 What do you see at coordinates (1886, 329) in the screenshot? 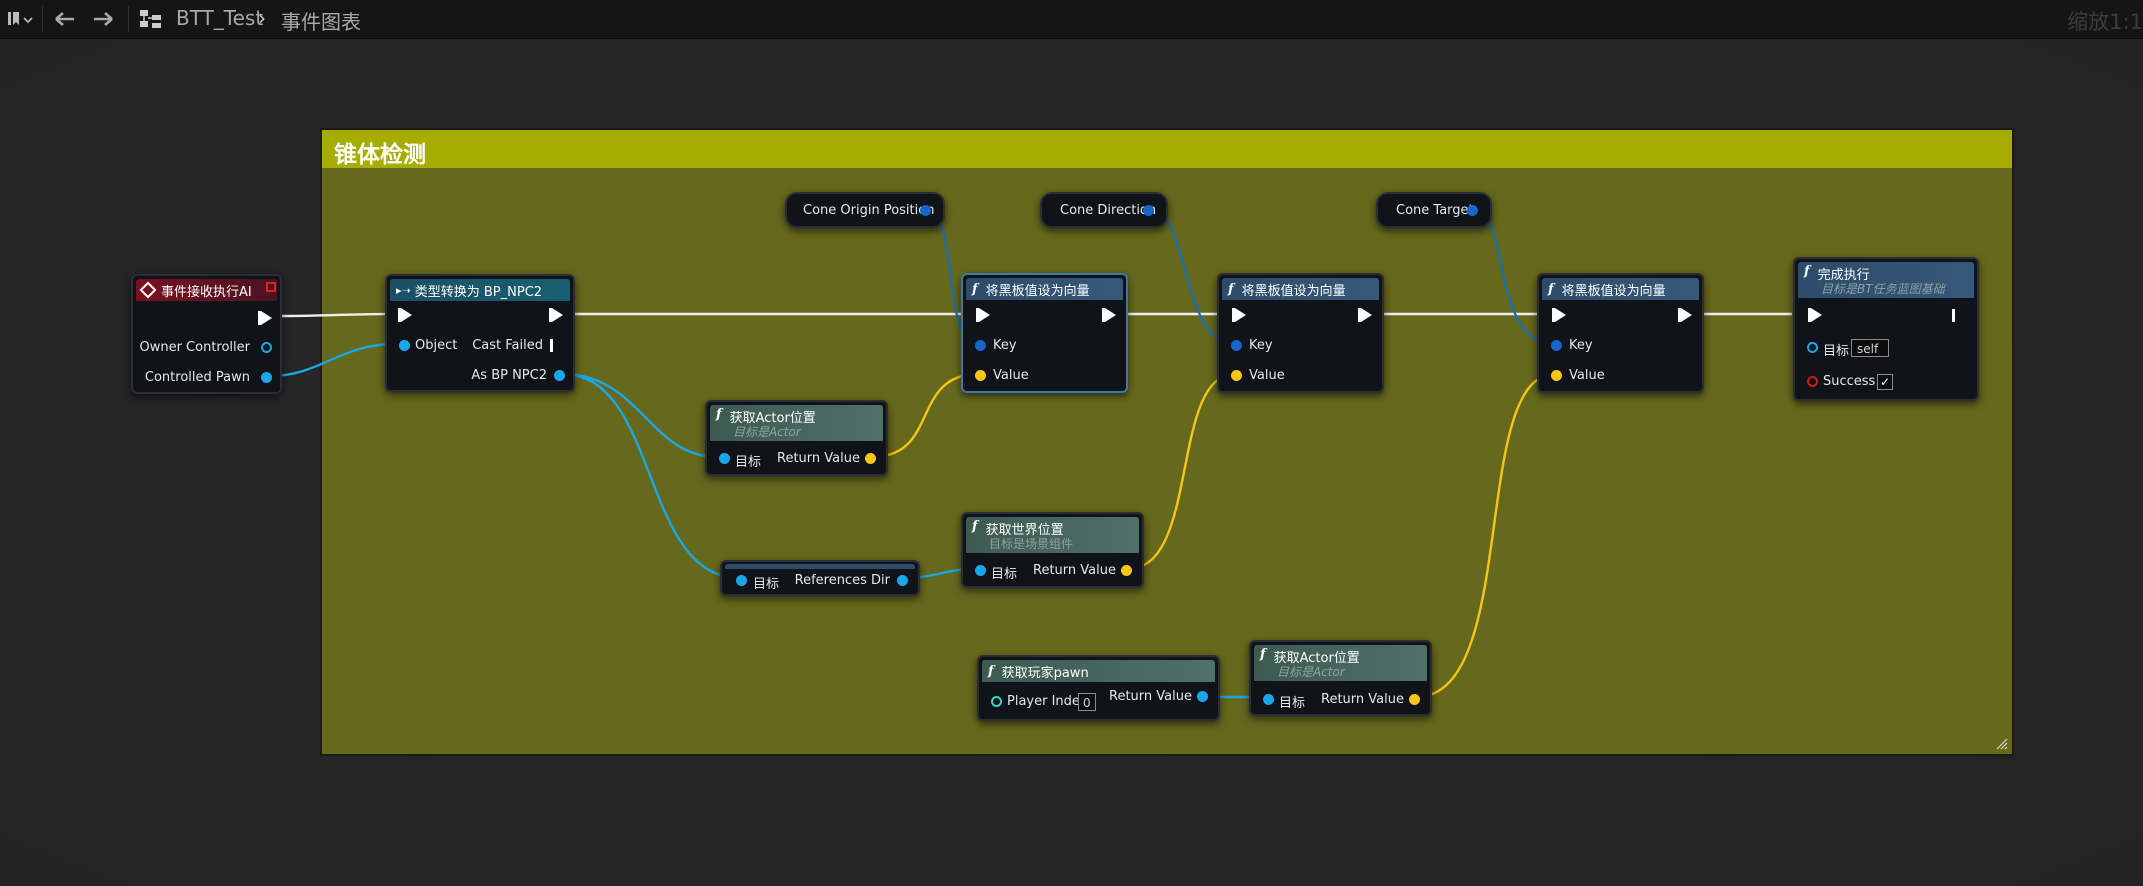
I see `finish-execute-node: f 完成执行 目标是BT任务蓝图基础 目标 self Success ✓` at bounding box center [1886, 329].